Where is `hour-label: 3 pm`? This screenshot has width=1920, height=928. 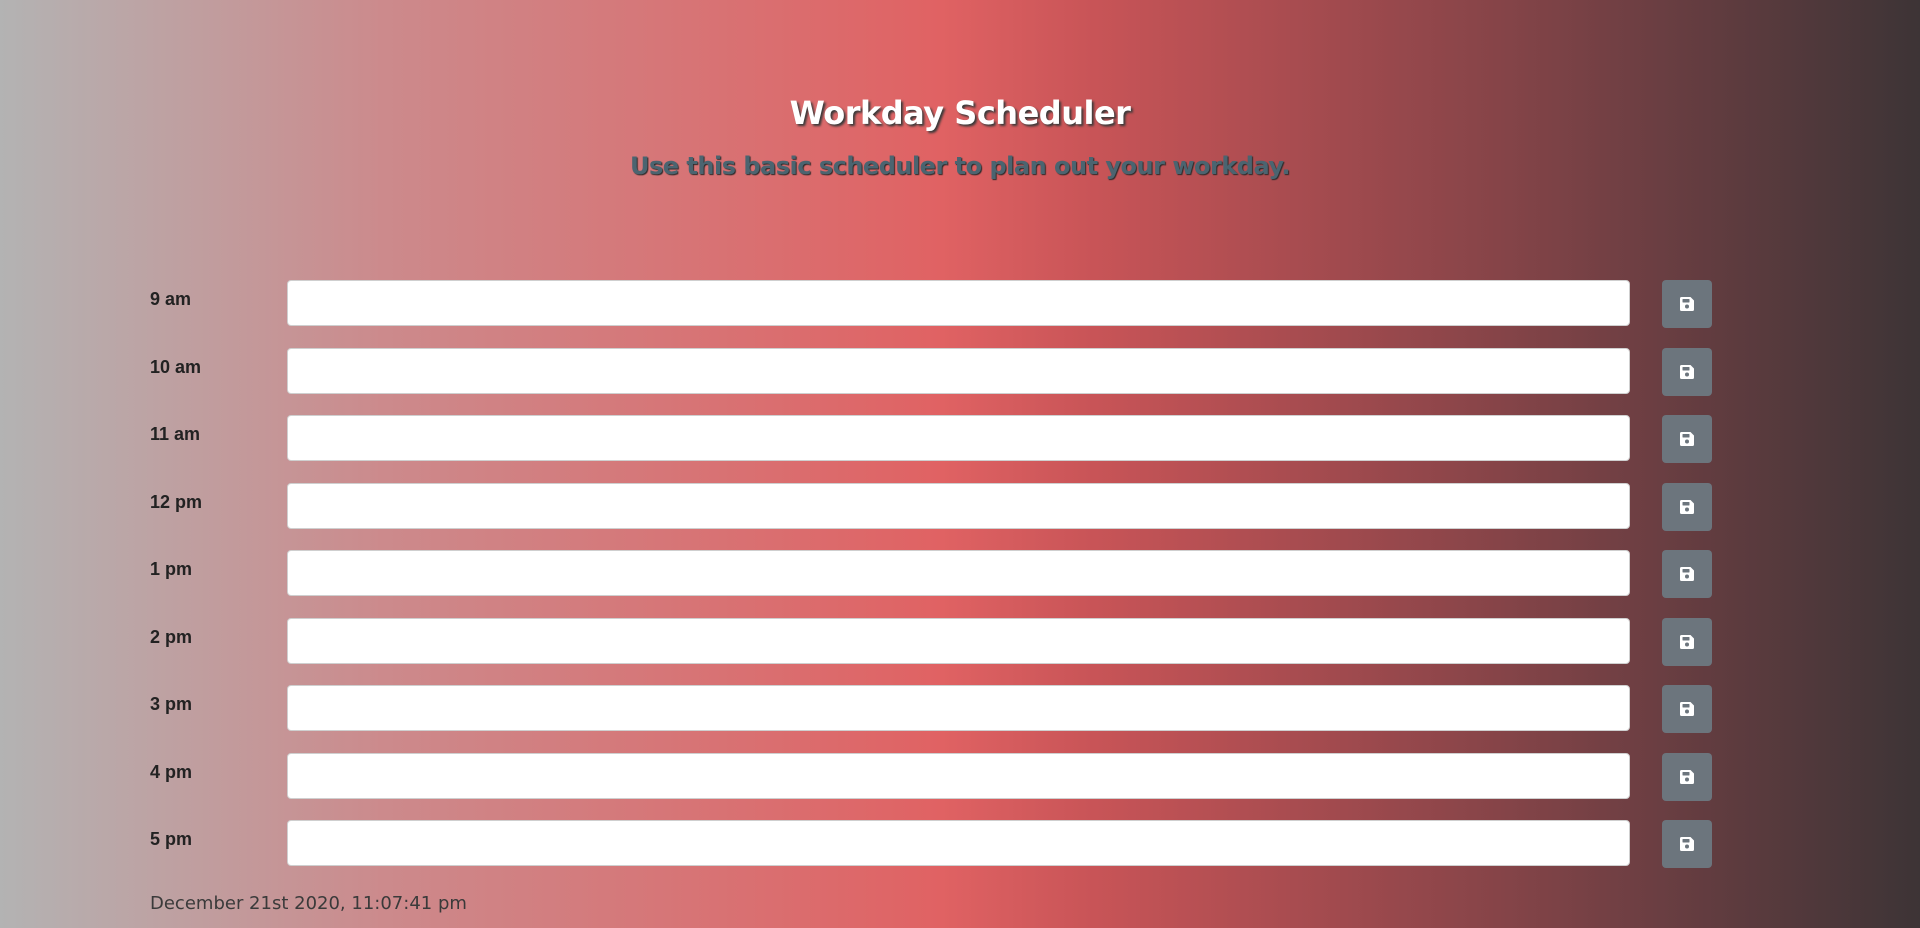
hour-label: 3 pm is located at coordinates (171, 704).